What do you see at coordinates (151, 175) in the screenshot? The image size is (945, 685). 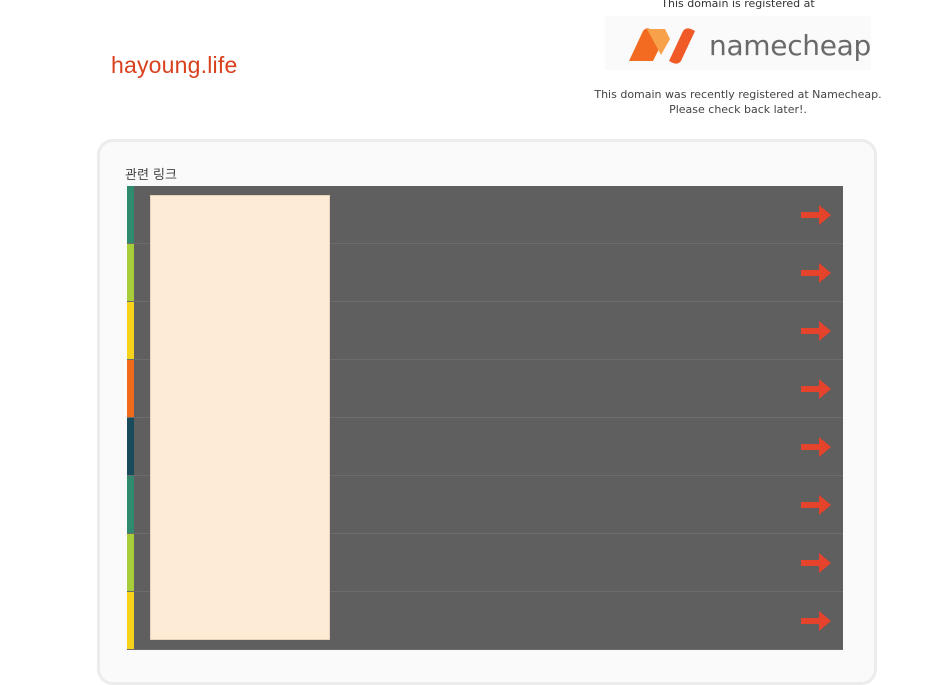 I see `related-links-title: 관련 링크` at bounding box center [151, 175].